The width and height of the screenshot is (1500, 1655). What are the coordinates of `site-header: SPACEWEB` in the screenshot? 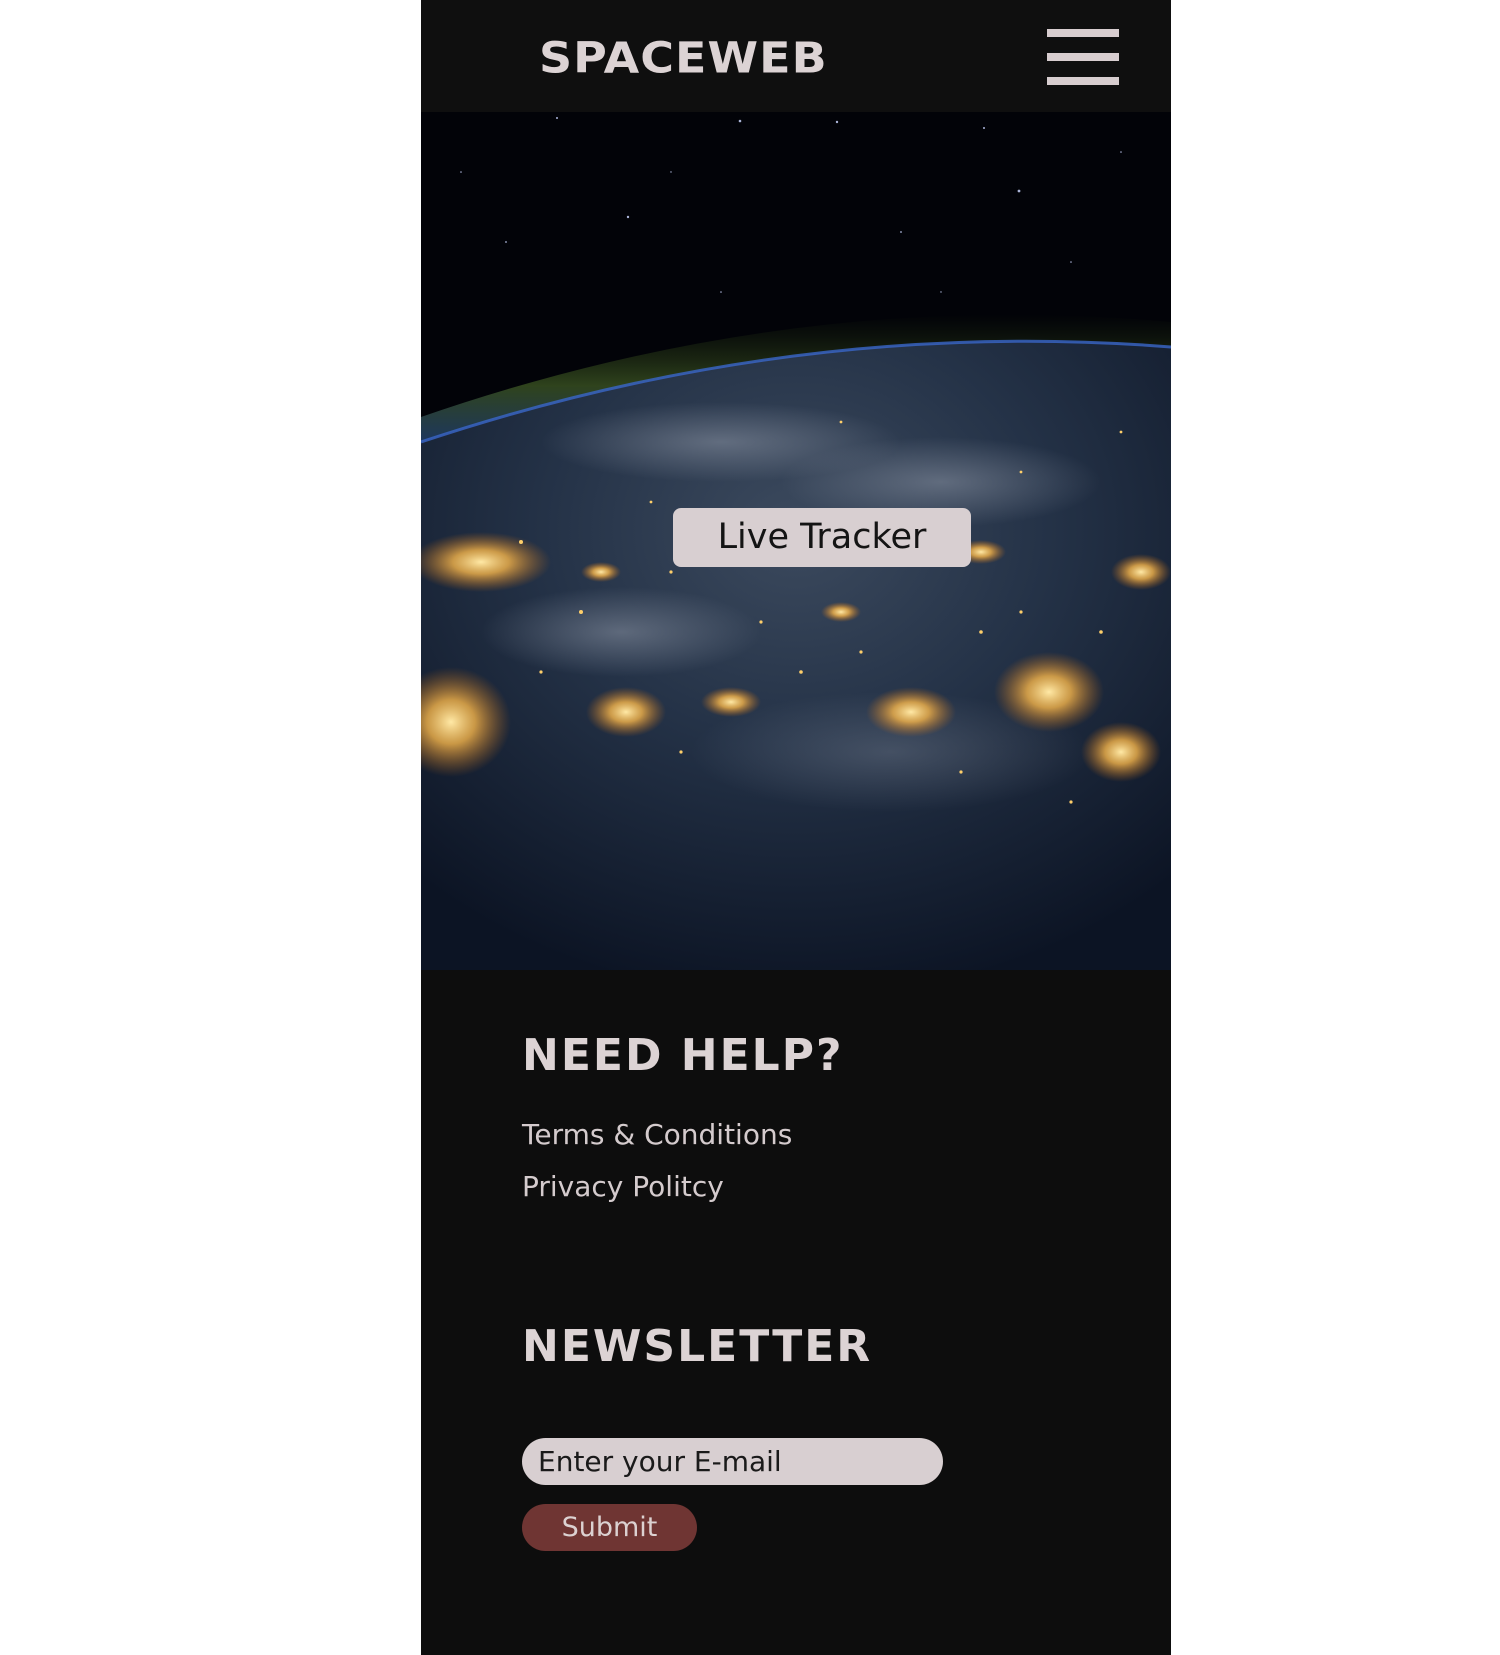 It's located at (796, 56).